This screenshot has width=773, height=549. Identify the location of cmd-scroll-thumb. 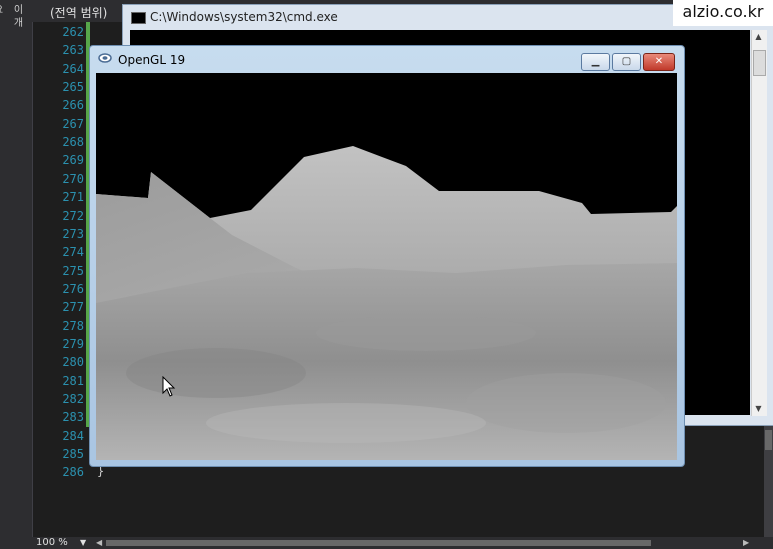
(759, 63).